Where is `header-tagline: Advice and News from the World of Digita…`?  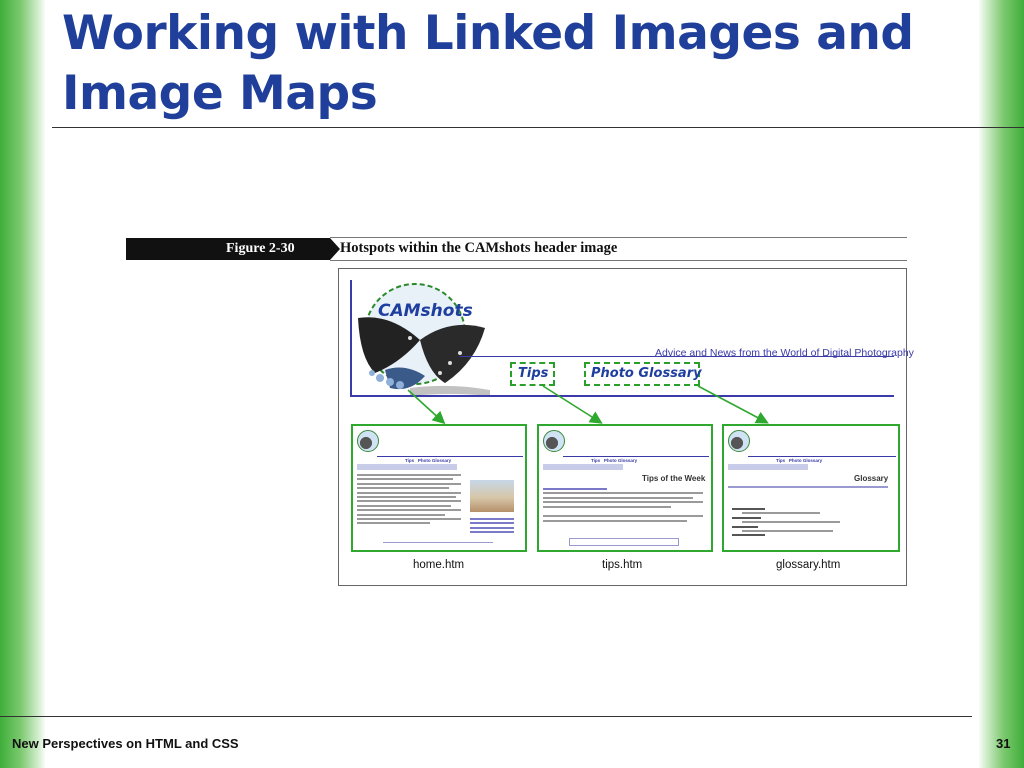
header-tagline: Advice and News from the World of Digita… is located at coordinates (784, 353).